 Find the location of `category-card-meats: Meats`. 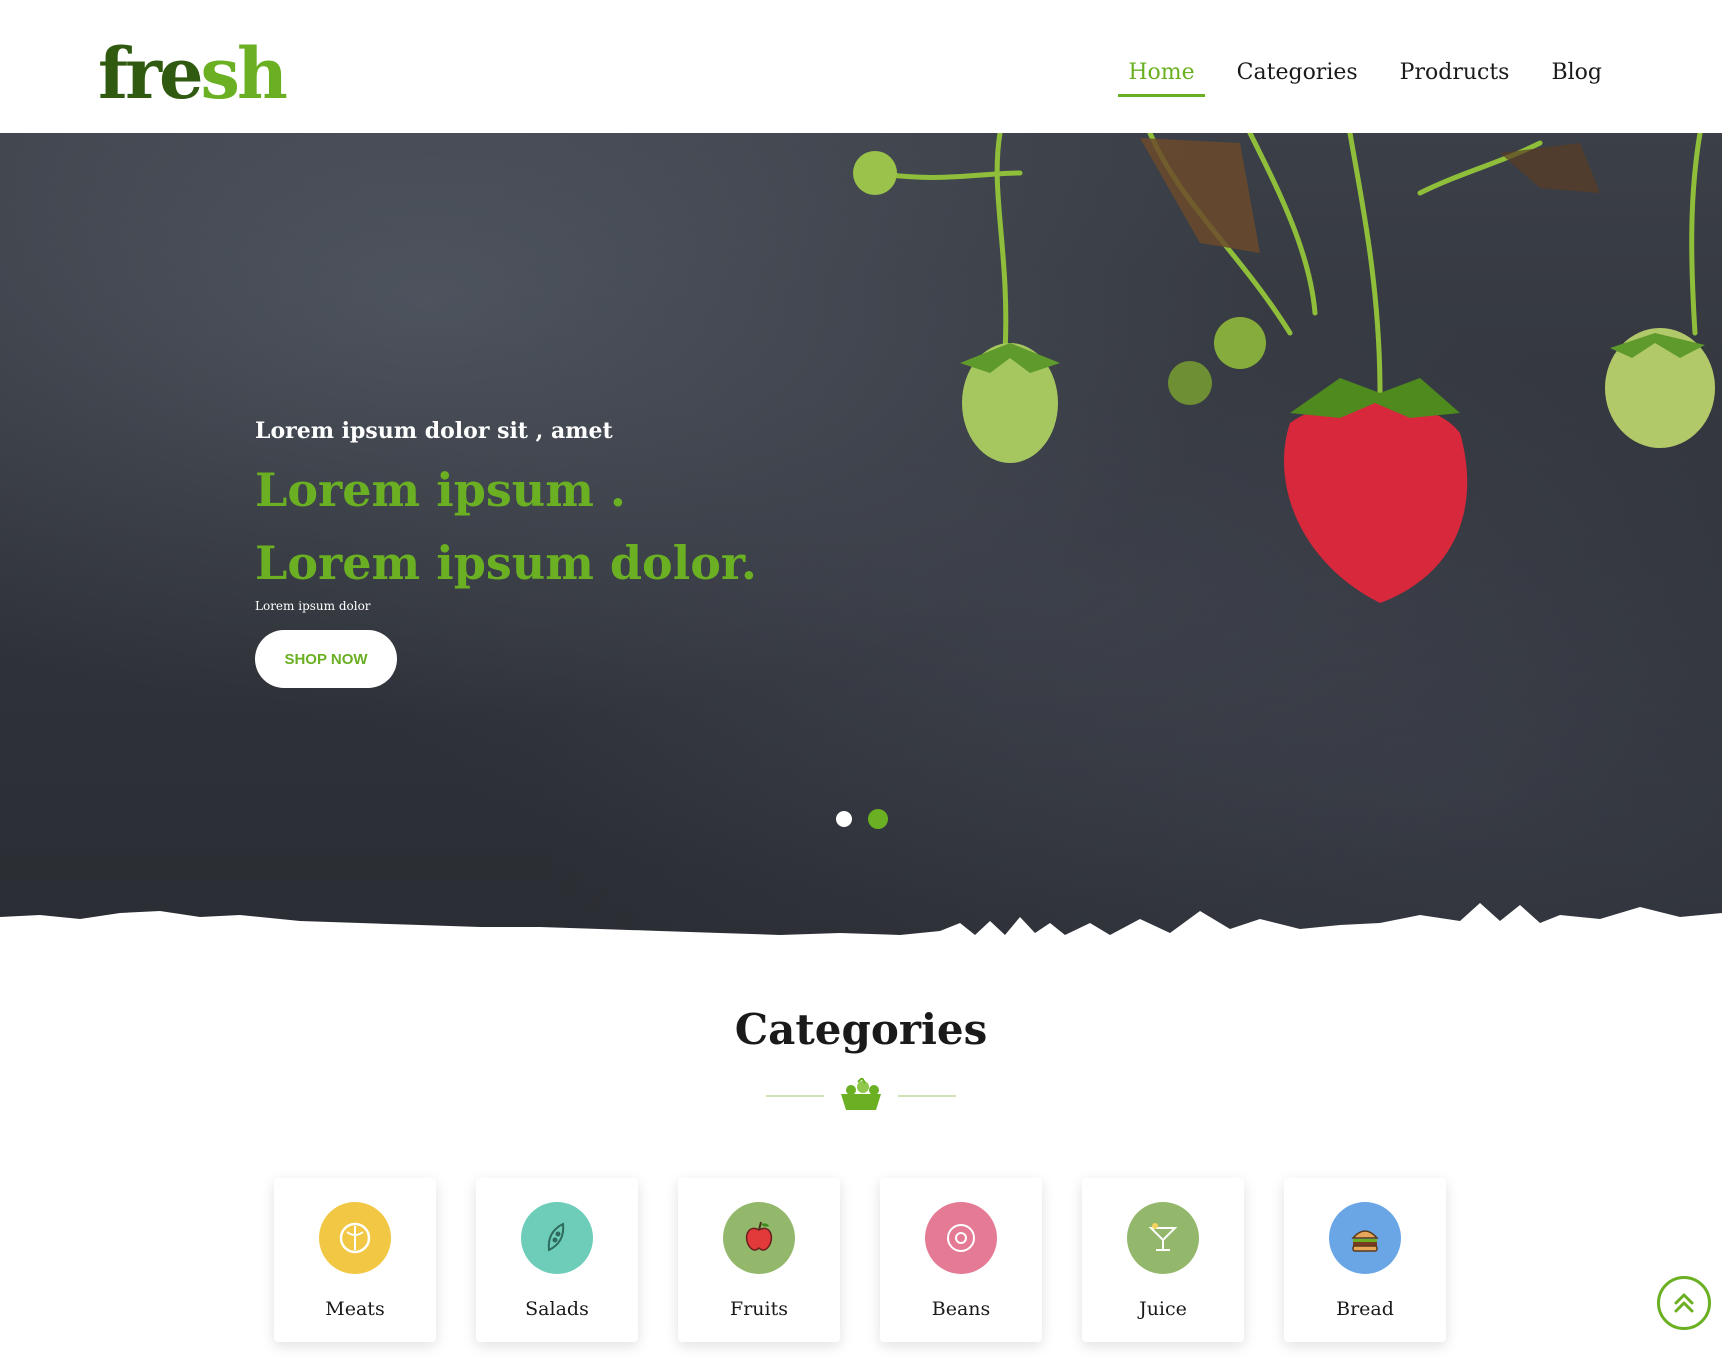

category-card-meats: Meats is located at coordinates (355, 1260).